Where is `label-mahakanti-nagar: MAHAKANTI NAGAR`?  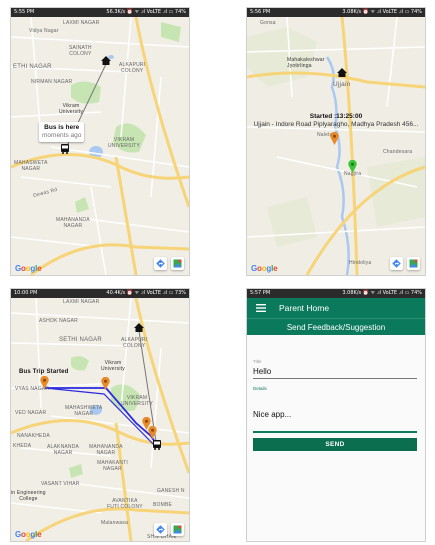
label-mahakanti-nagar: MAHAKANTI NAGAR is located at coordinates (112, 466).